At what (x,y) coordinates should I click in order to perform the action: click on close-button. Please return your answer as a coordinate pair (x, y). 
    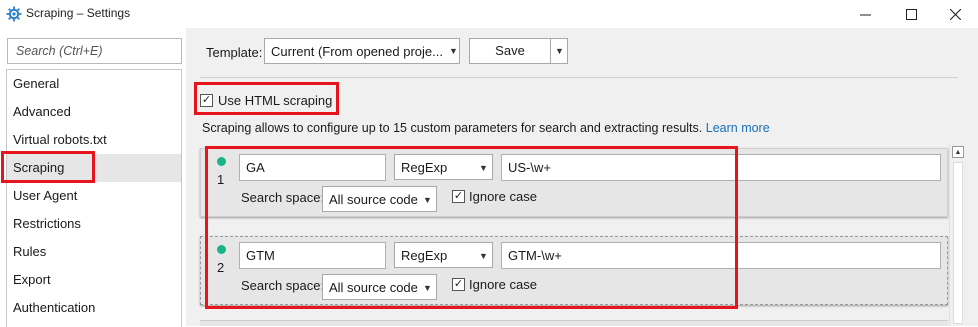
    Looking at the image, I should click on (955, 14).